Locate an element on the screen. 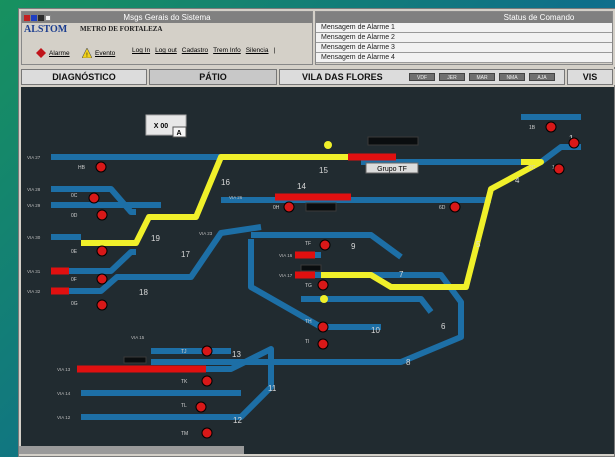  brand-subtitle: METRO DE FORTALEZA is located at coordinates (121, 29).